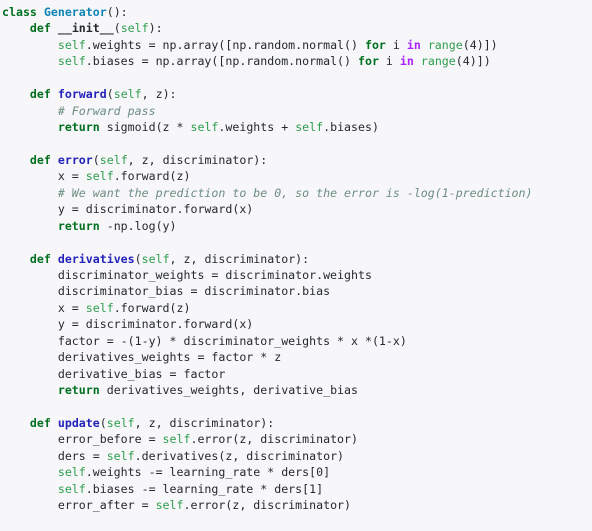 The width and height of the screenshot is (592, 531). I want to click on code-token-plain: i, so click(396, 44).